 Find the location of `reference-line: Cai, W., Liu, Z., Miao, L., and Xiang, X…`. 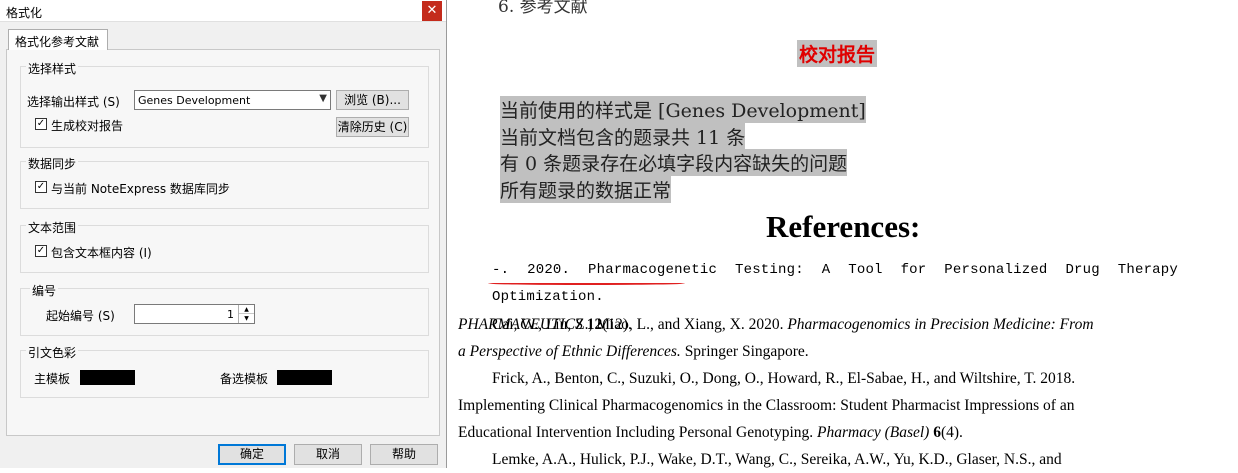

reference-line: Cai, W., Liu, Z., Miao, L., and Xiang, X… is located at coordinates (818, 324).